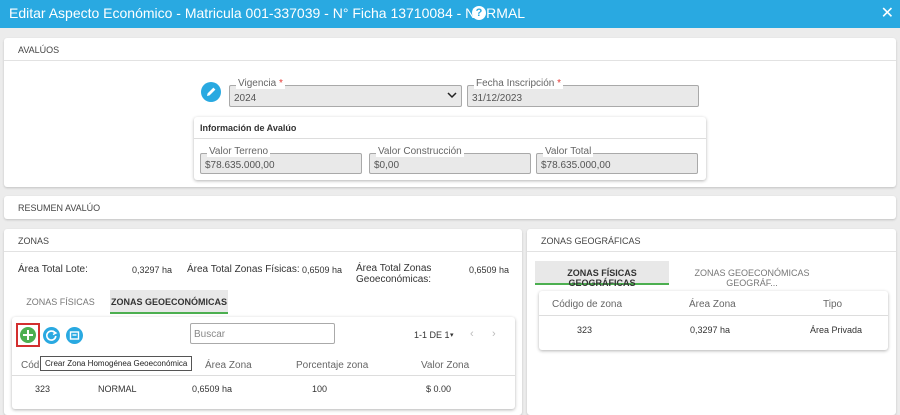 This screenshot has width=900, height=415. Describe the element at coordinates (450, 160) in the screenshot. I see `valor-construccion-field: Valor Construcción $0,00` at that location.